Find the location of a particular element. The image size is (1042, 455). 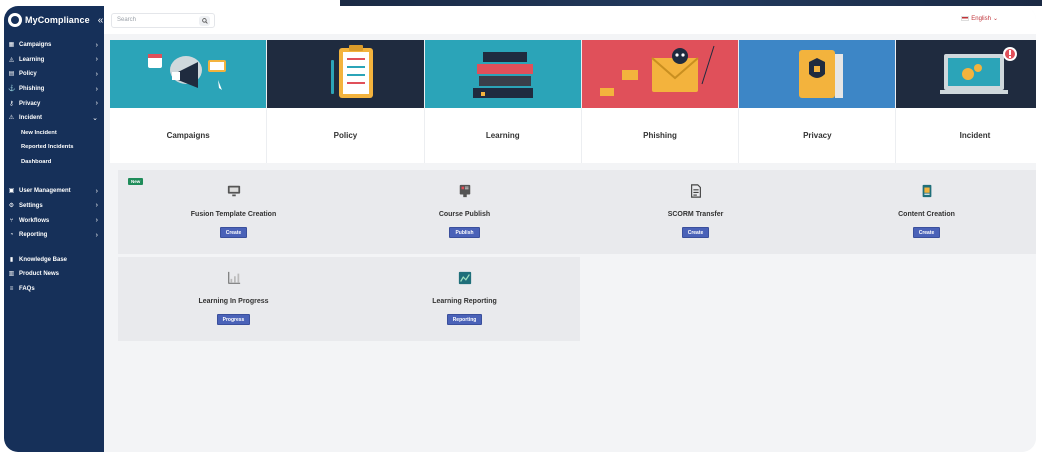

brand: MyCompliance « is located at coordinates (54, 20).